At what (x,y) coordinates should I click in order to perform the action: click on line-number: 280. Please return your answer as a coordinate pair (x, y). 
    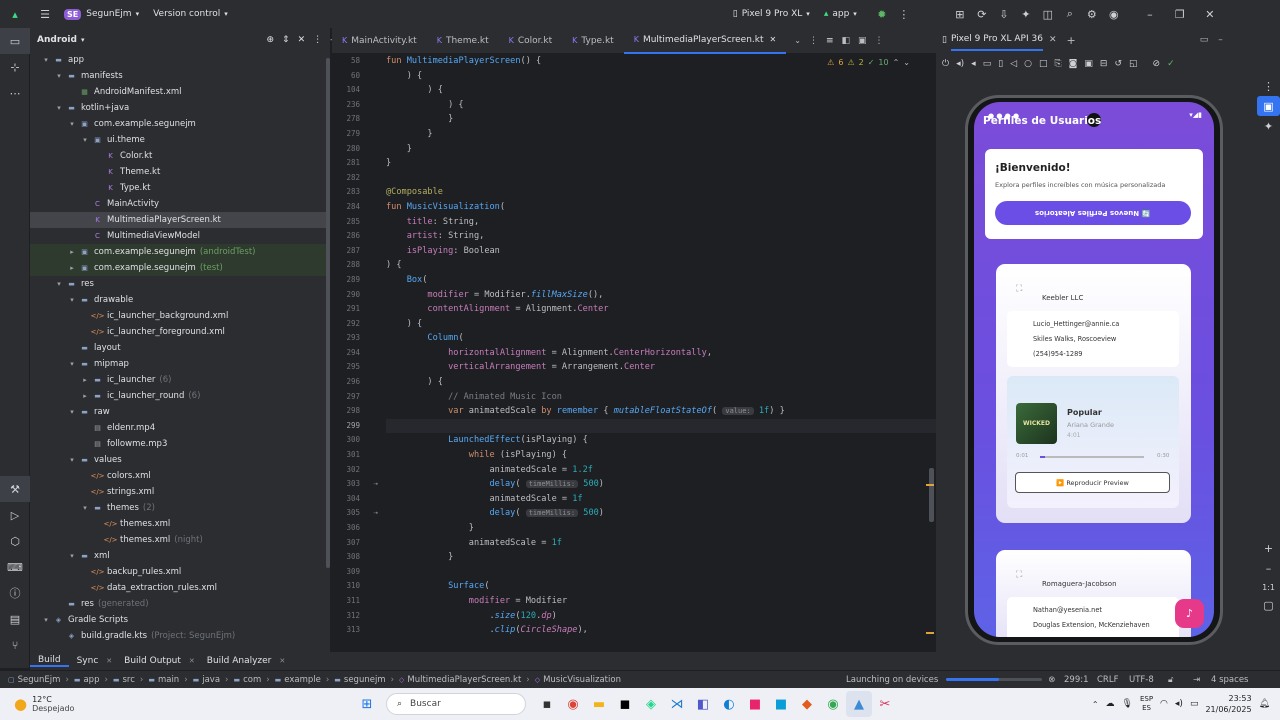
    Looking at the image, I should click on (357, 149).